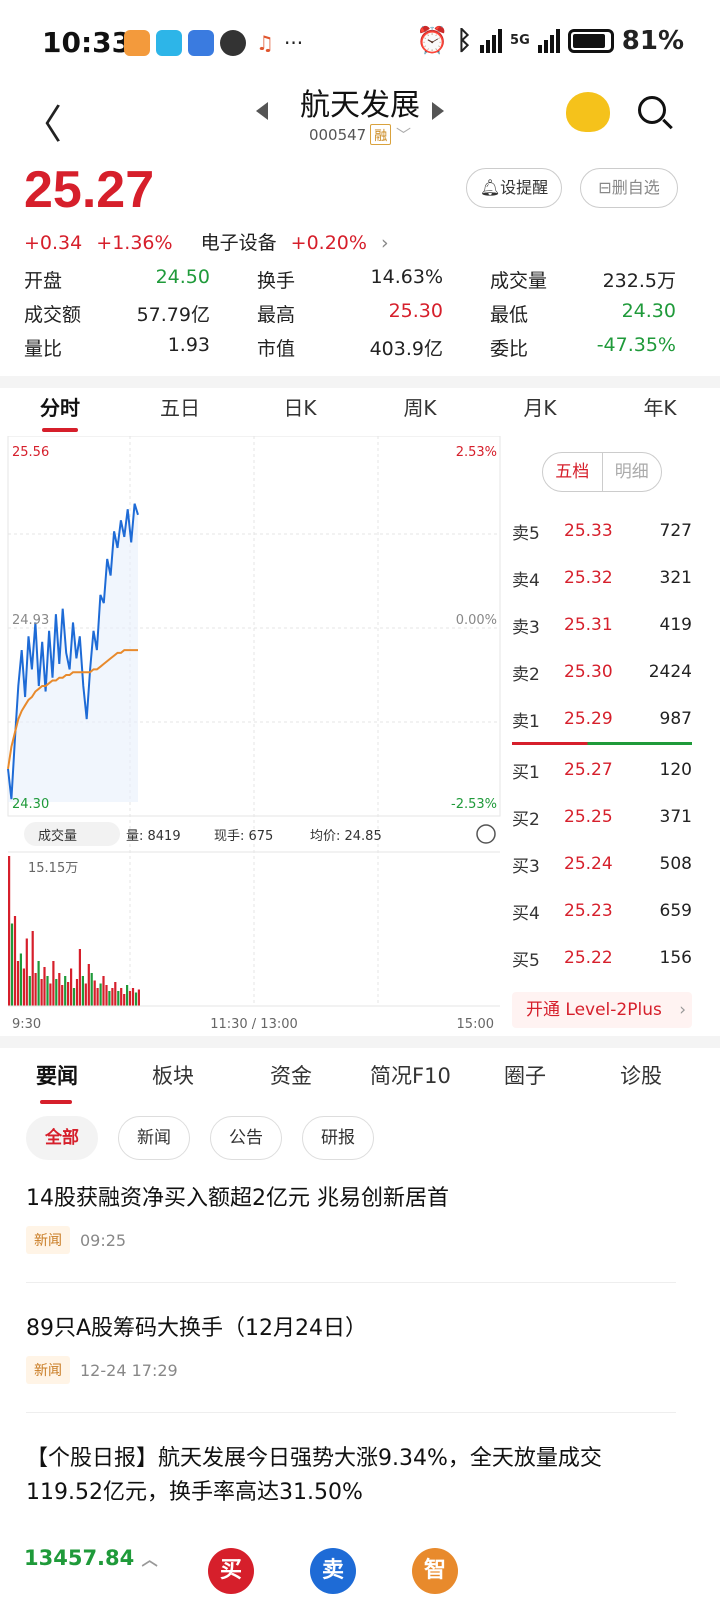 The image size is (720, 1610). I want to click on level2-button: 开通 Level-2Plus ›, so click(602, 1010).